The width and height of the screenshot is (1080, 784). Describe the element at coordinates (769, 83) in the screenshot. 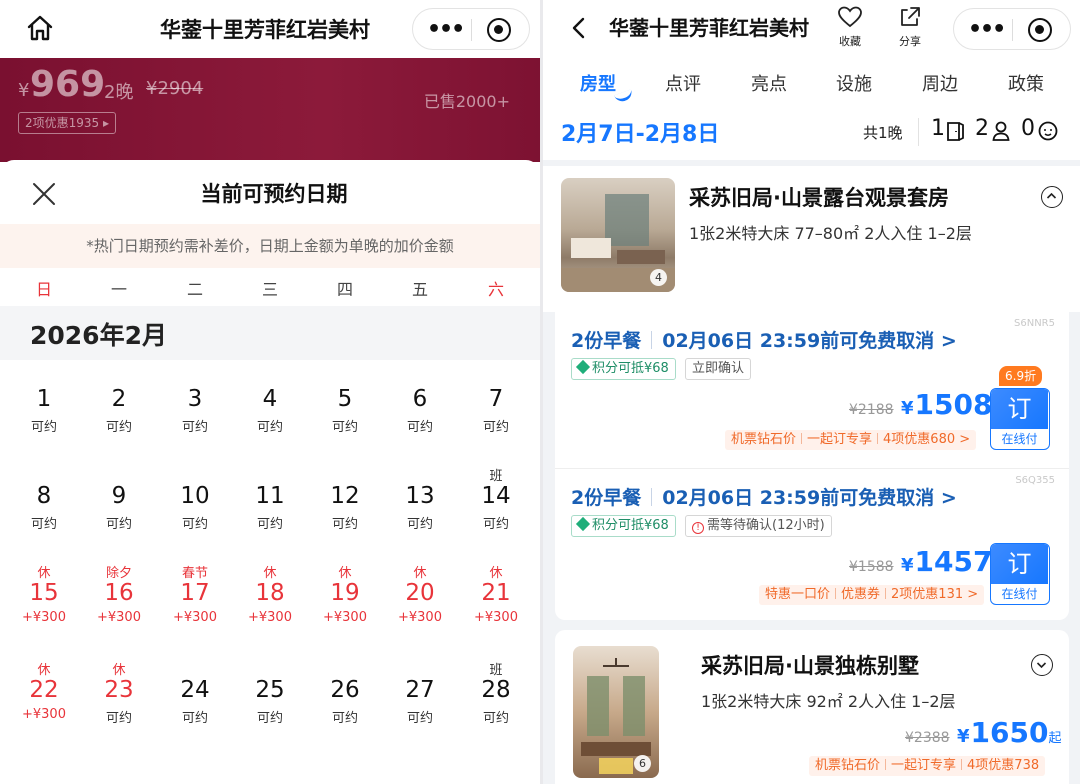

I see `tab-2: 亮点` at that location.